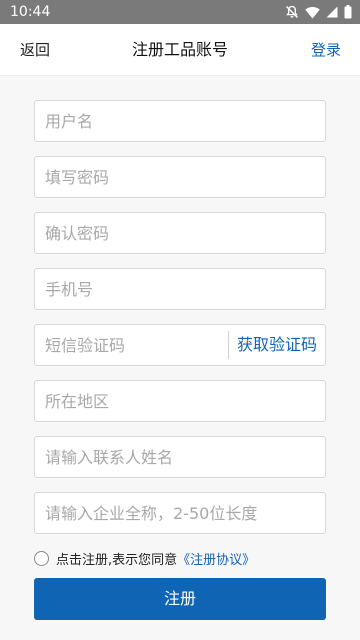 The width and height of the screenshot is (360, 640). I want to click on company-name-field, so click(180, 513).